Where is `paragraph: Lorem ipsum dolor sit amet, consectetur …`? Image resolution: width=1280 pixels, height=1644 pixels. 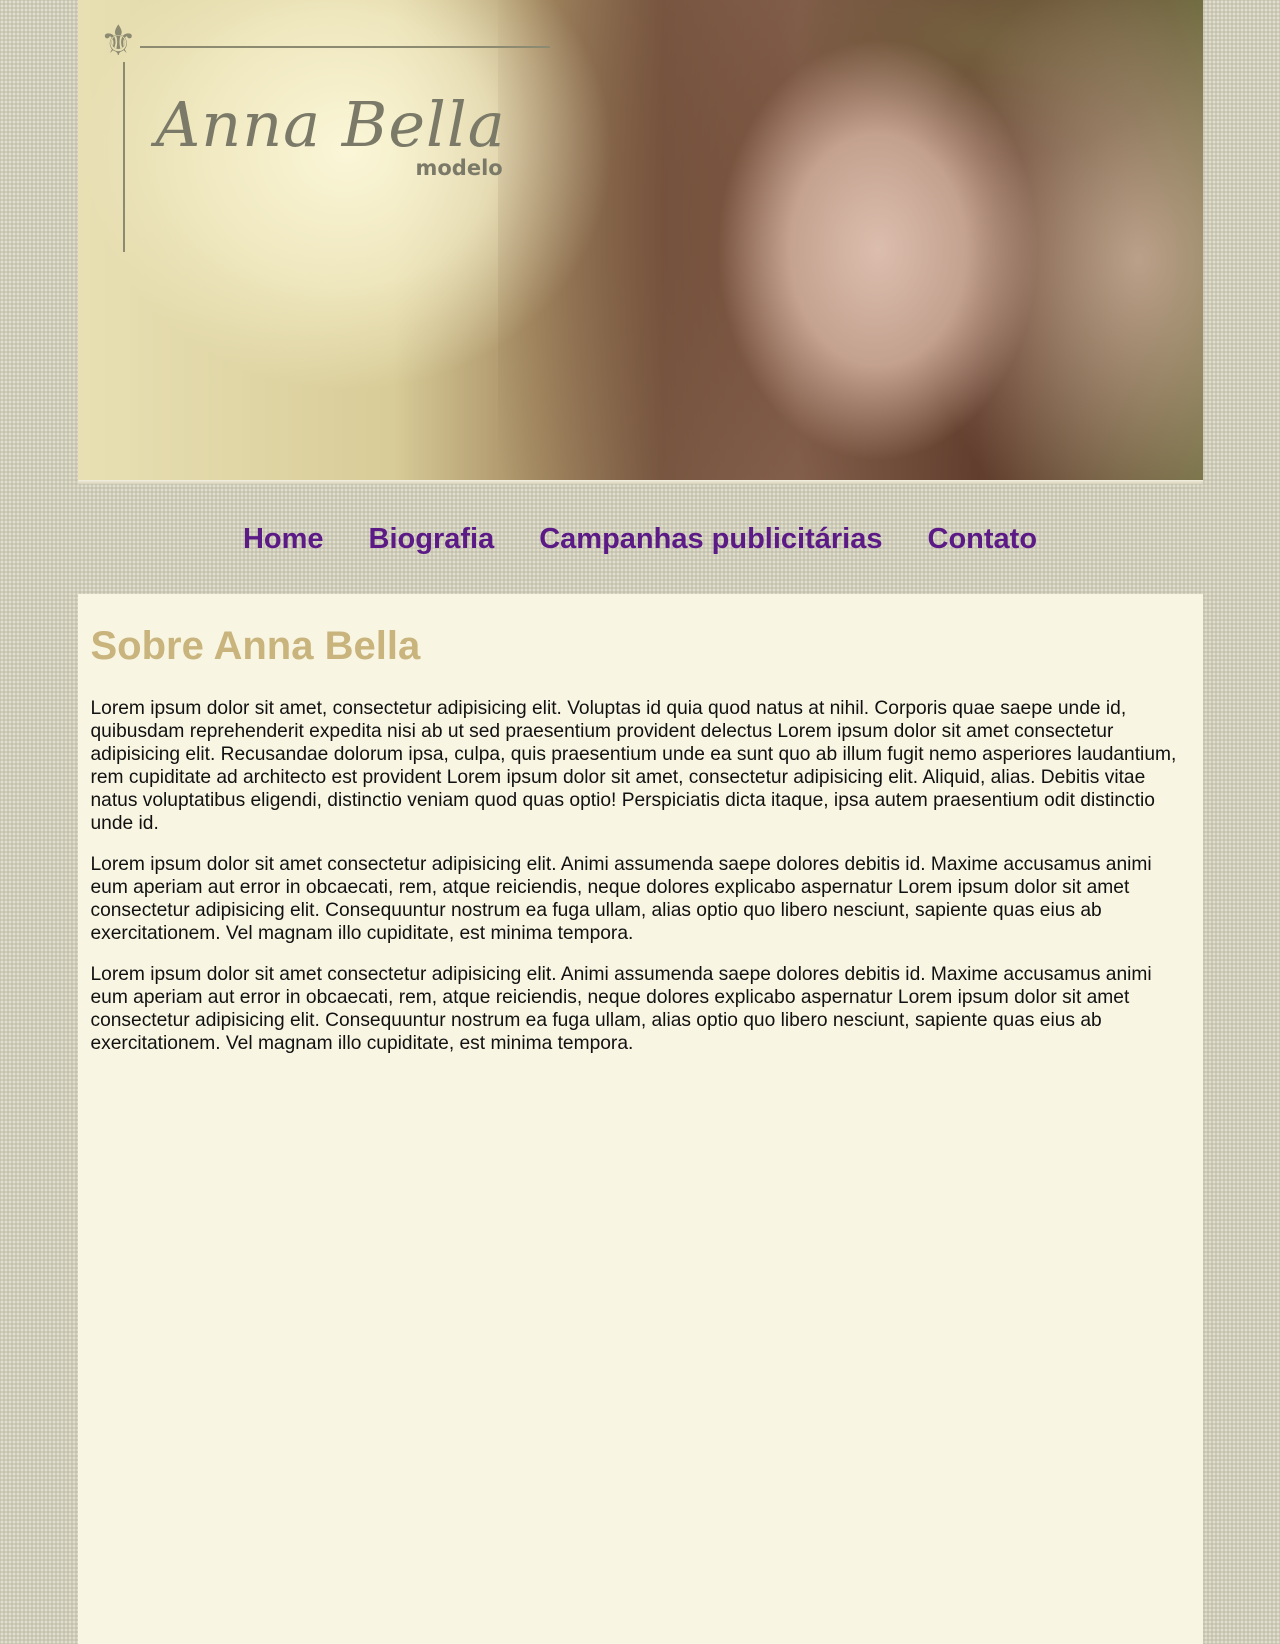 paragraph: Lorem ipsum dolor sit amet, consectetur … is located at coordinates (633, 766).